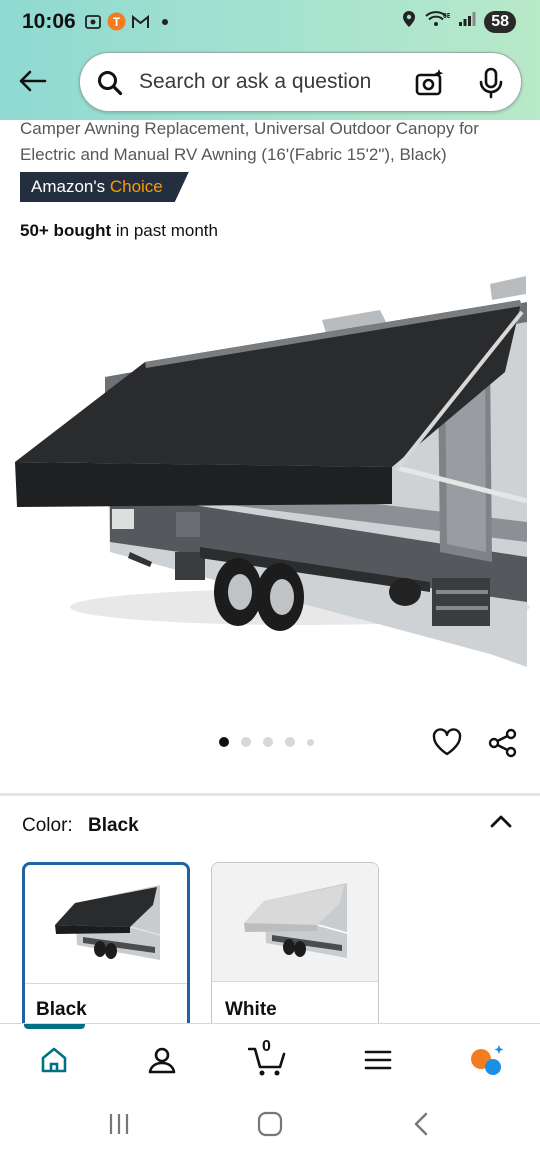  Describe the element at coordinates (251, 1009) in the screenshot. I see `swatch-label: White` at that location.